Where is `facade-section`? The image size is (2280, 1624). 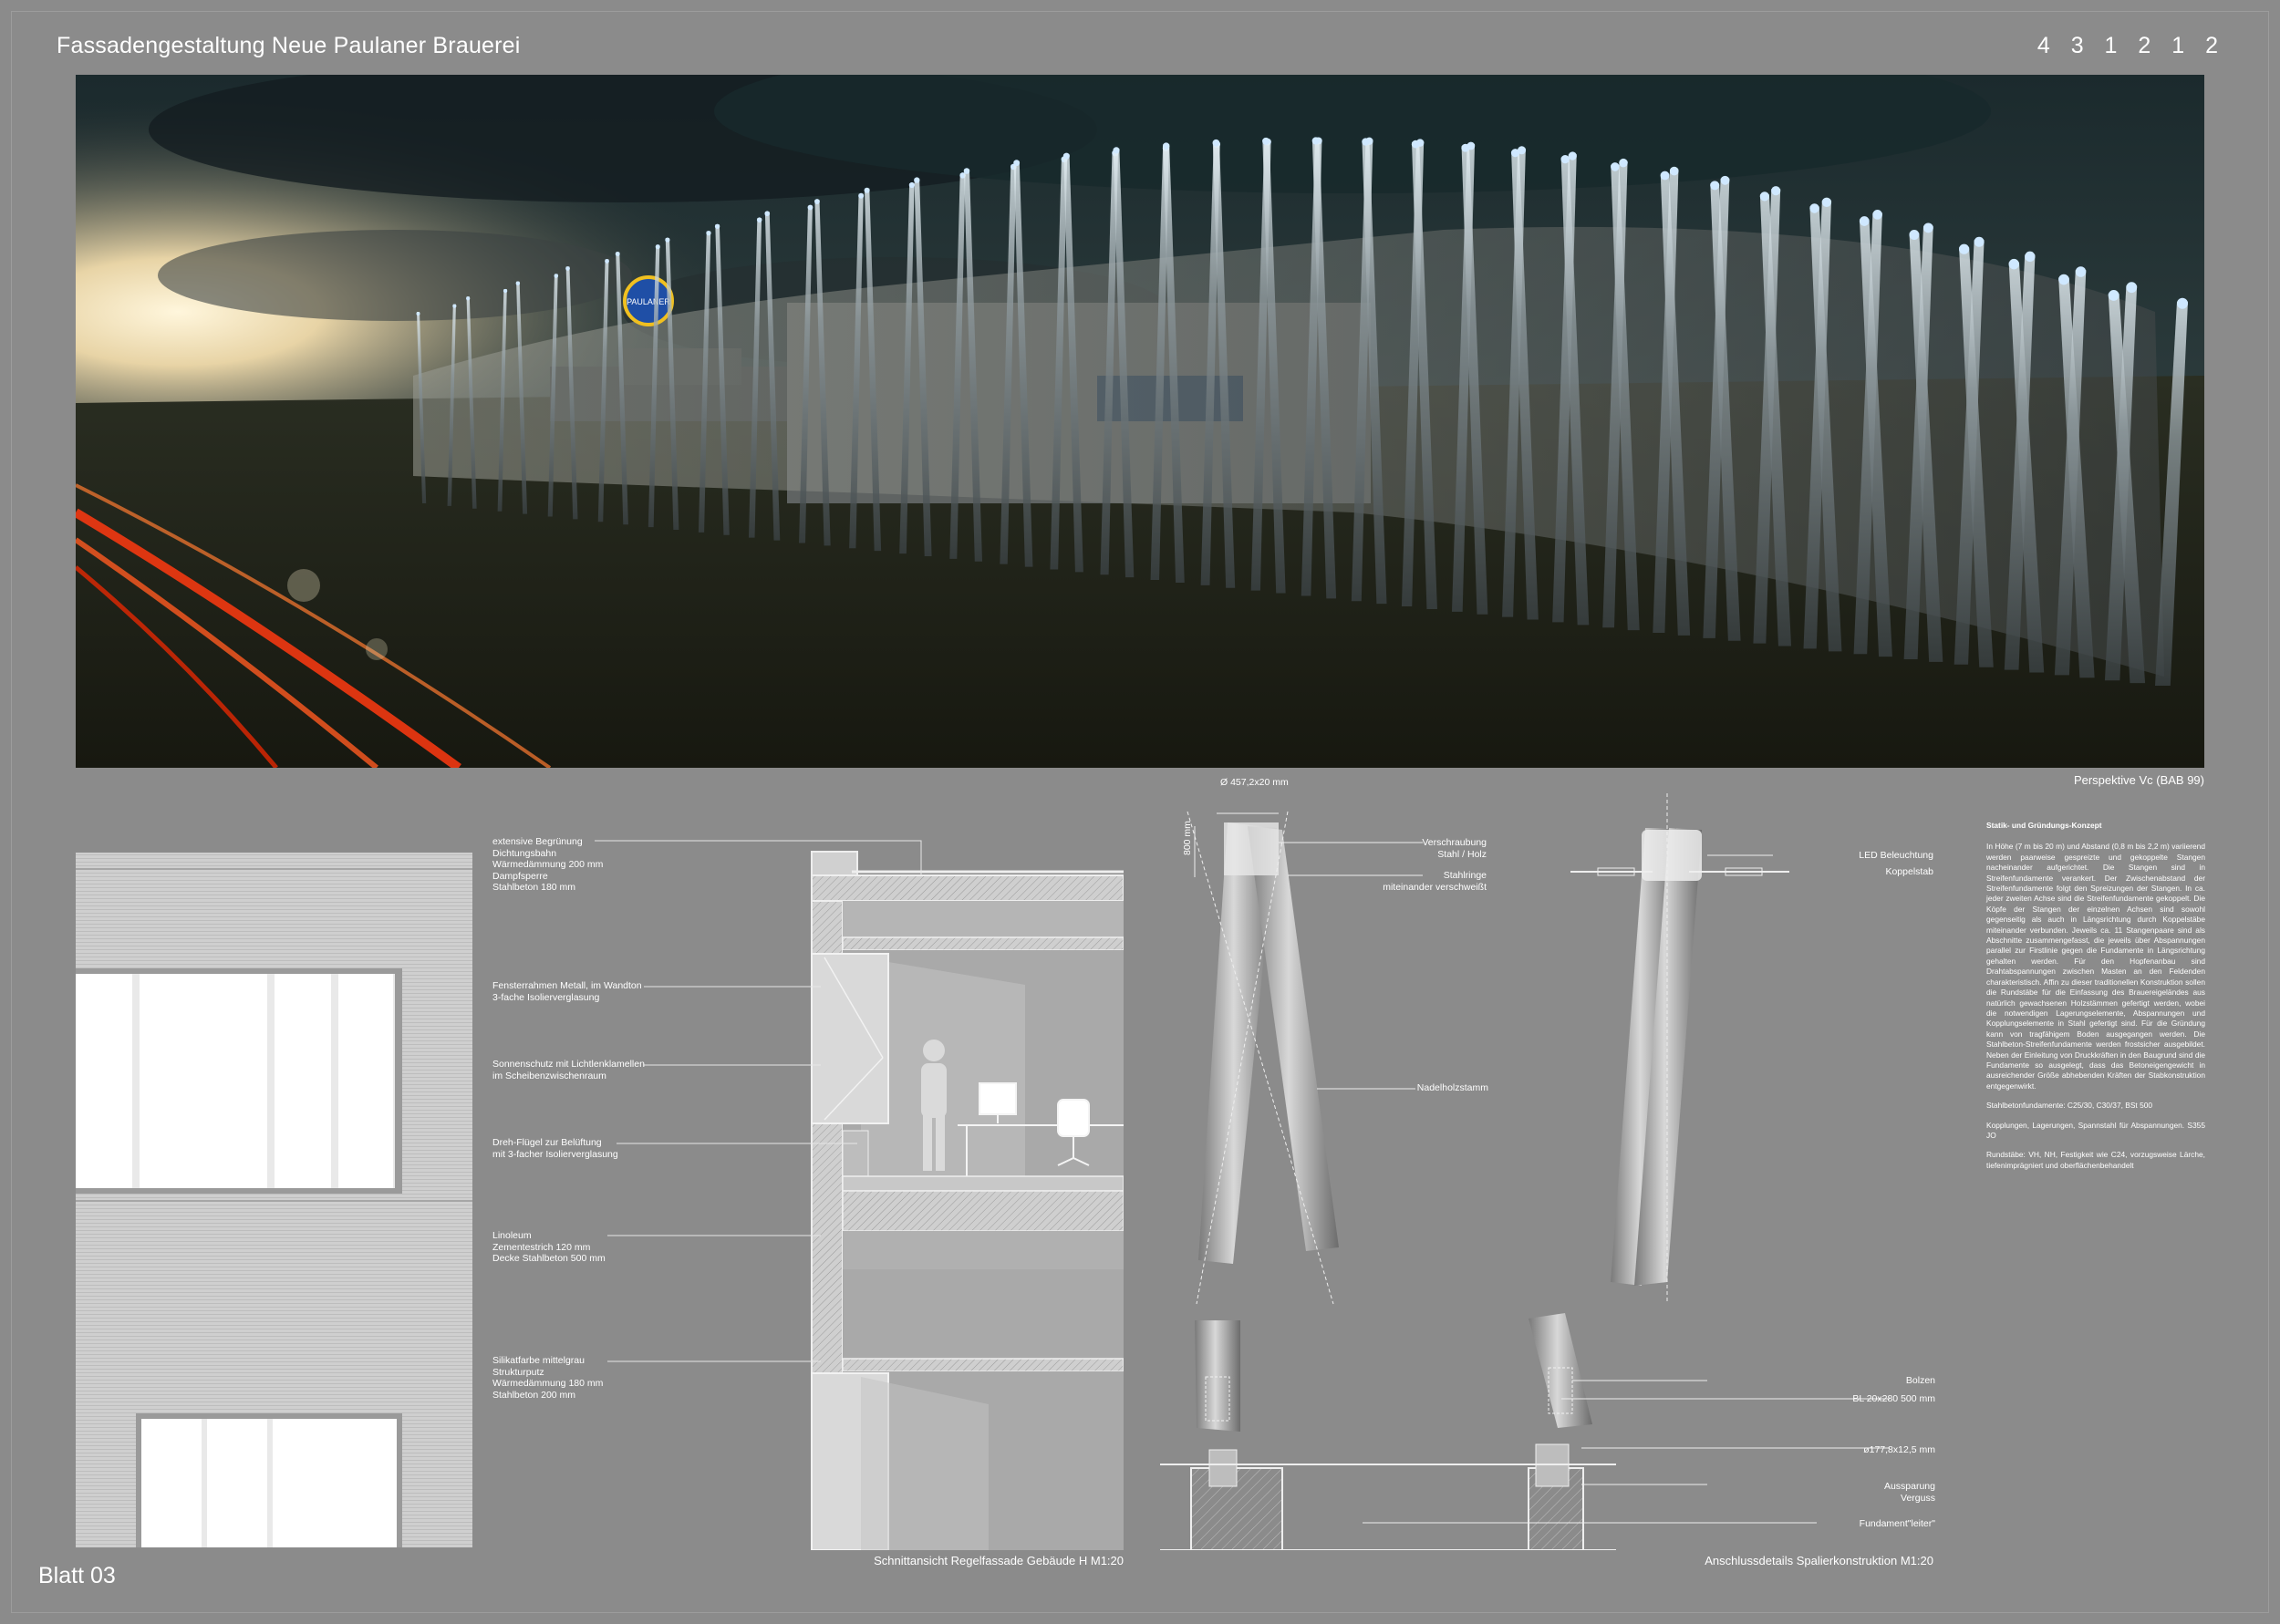 facade-section is located at coordinates (965, 1195).